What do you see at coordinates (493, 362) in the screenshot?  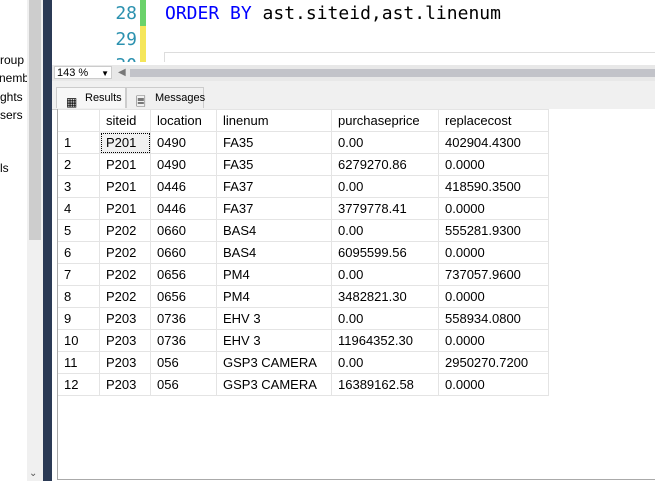 I see `table-cell: 2950270.7200` at bounding box center [493, 362].